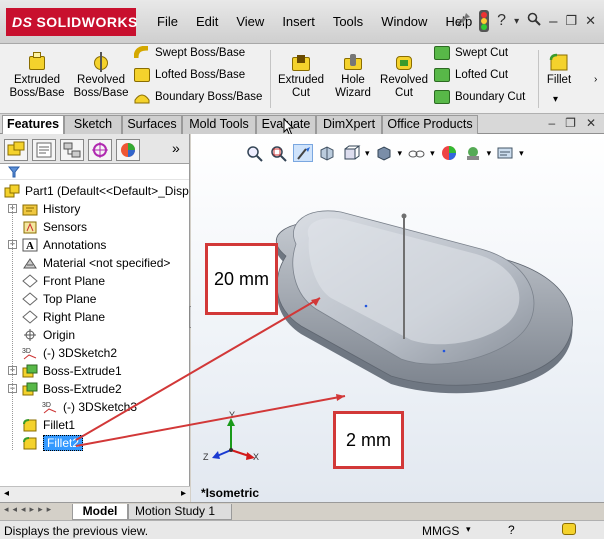 The image size is (604, 539). What do you see at coordinates (569, 529) in the screenshot?
I see `rebuild-icon` at bounding box center [569, 529].